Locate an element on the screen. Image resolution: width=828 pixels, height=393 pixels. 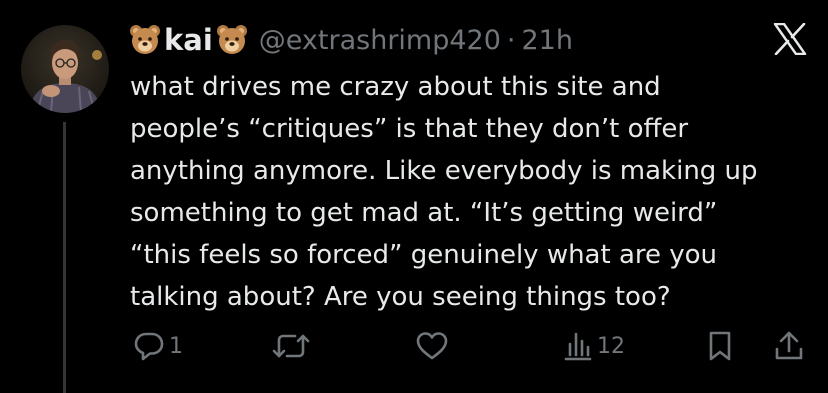
repost-button is located at coordinates (293, 346).